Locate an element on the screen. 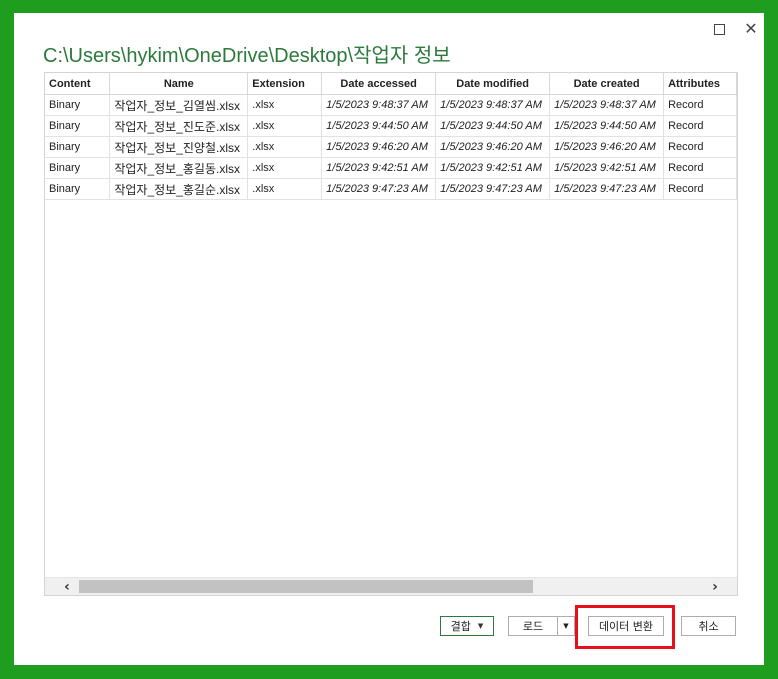  cell-date-accessed: 1/5/2023 9:48:37 AM is located at coordinates (379, 105).